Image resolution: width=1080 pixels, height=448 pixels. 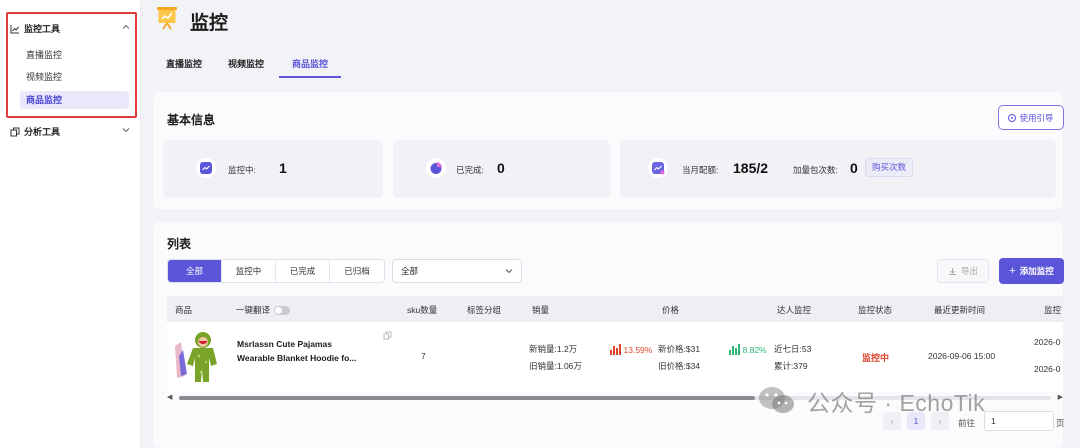 What do you see at coordinates (1047, 342) in the screenshot?
I see `monitor-time-start: 2026-0` at bounding box center [1047, 342].